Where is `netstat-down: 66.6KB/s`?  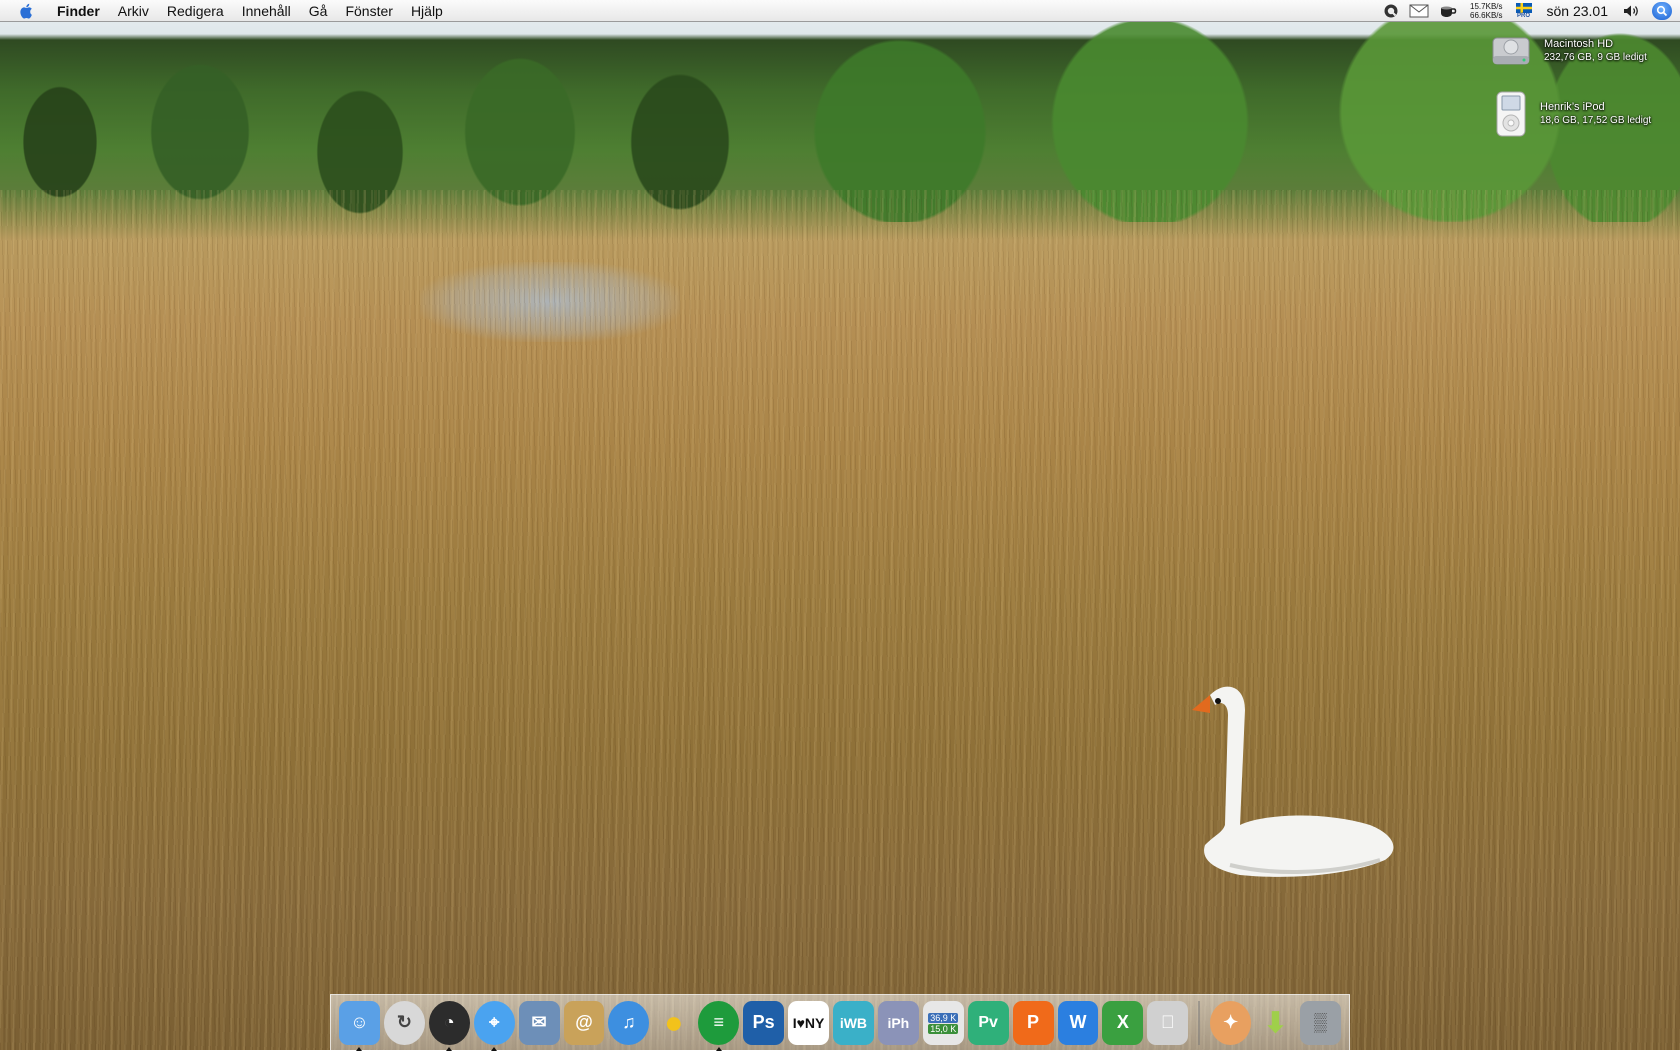 netstat-down: 66.6KB/s is located at coordinates (1486, 15).